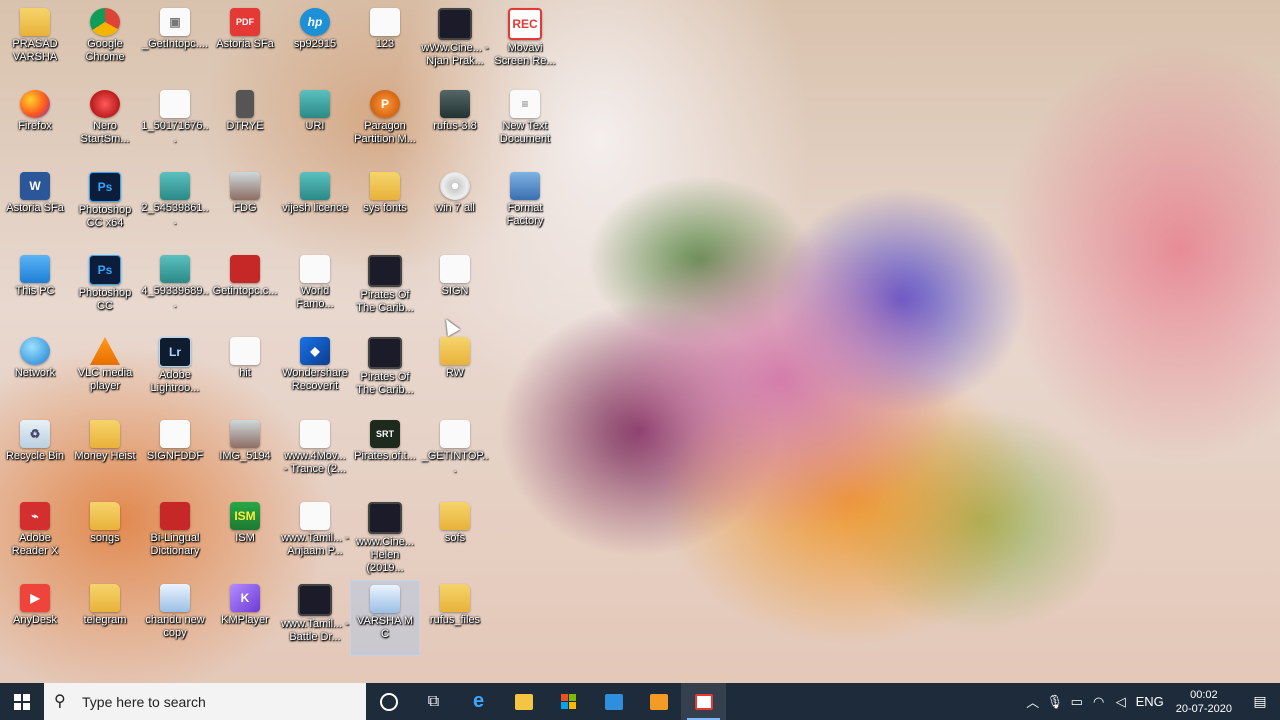 The height and width of the screenshot is (720, 1280). Describe the element at coordinates (525, 124) in the screenshot. I see `desktop-icon: ≡ New Text Document` at that location.